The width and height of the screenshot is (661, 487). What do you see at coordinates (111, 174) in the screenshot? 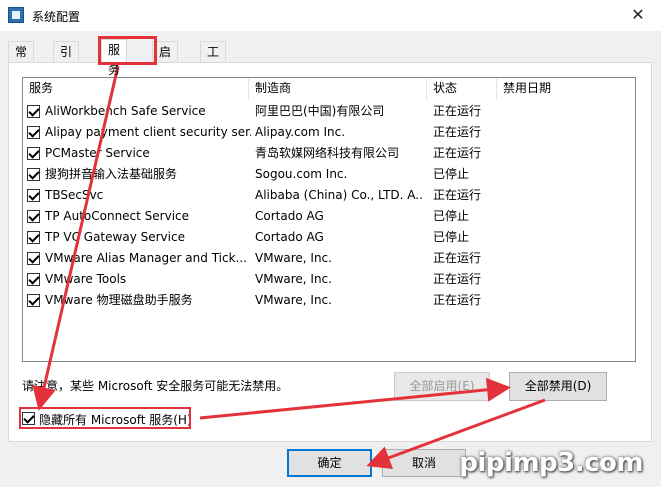
I see `service-name: 搜狗拼音输入法基础服务` at bounding box center [111, 174].